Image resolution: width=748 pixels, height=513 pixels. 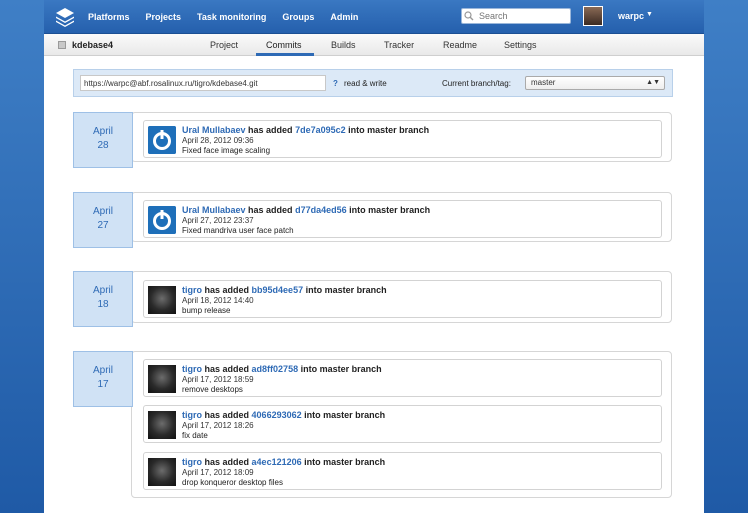 What do you see at coordinates (275, 369) in the screenshot?
I see `commit-hash-link: ad8ff02758` at bounding box center [275, 369].